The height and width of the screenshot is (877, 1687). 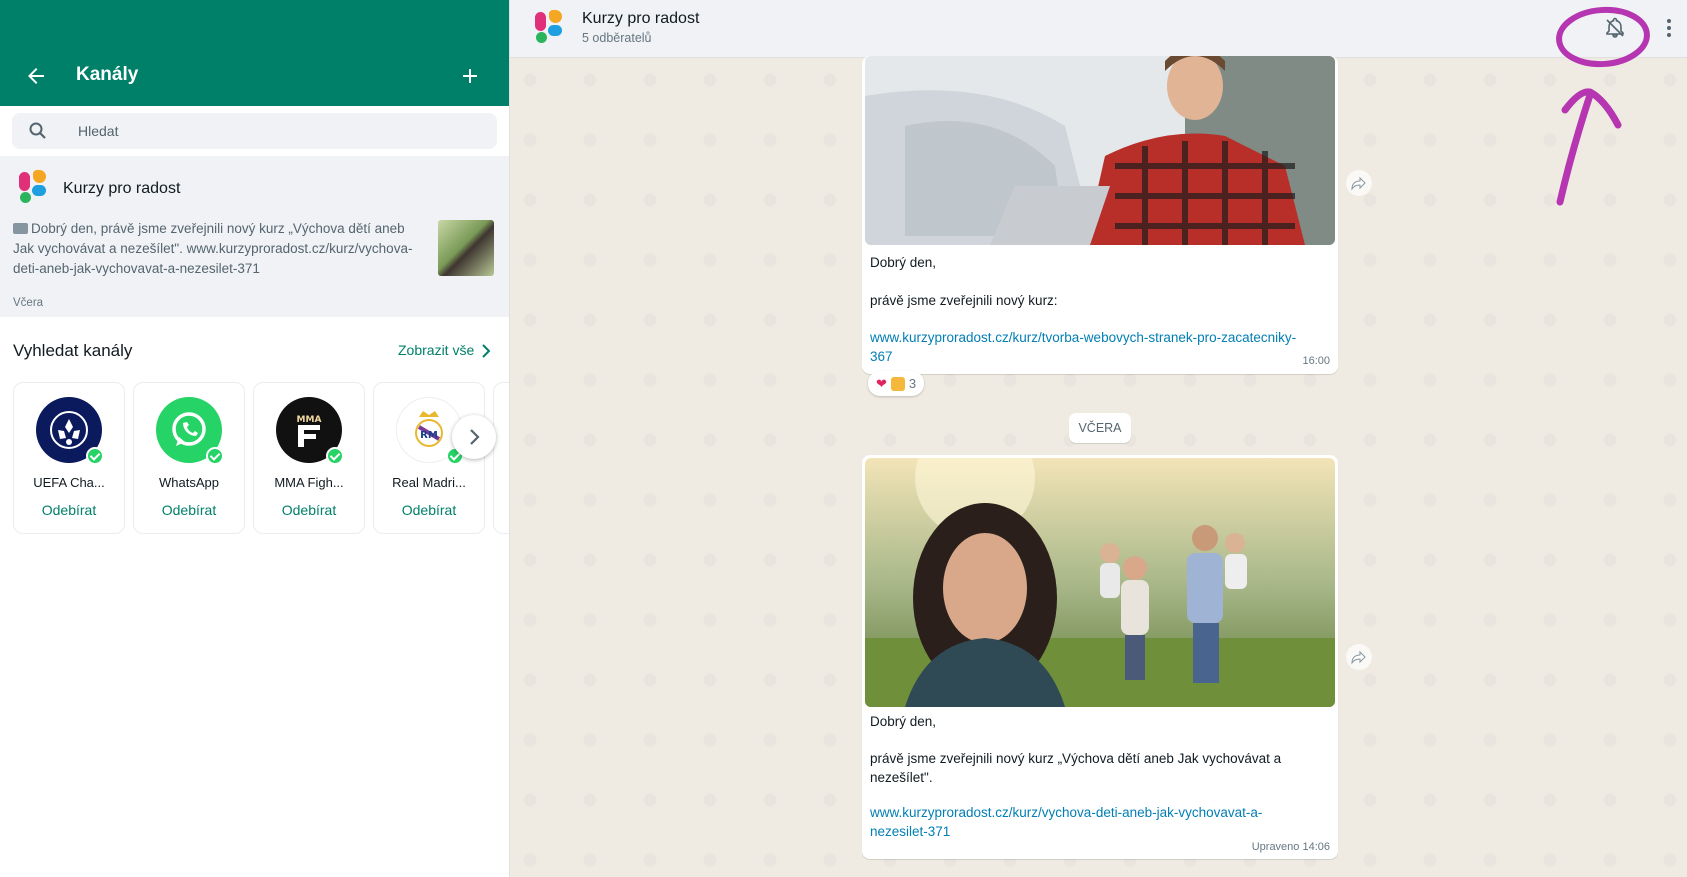 What do you see at coordinates (20, 228) in the screenshot?
I see `camera-icon` at bounding box center [20, 228].